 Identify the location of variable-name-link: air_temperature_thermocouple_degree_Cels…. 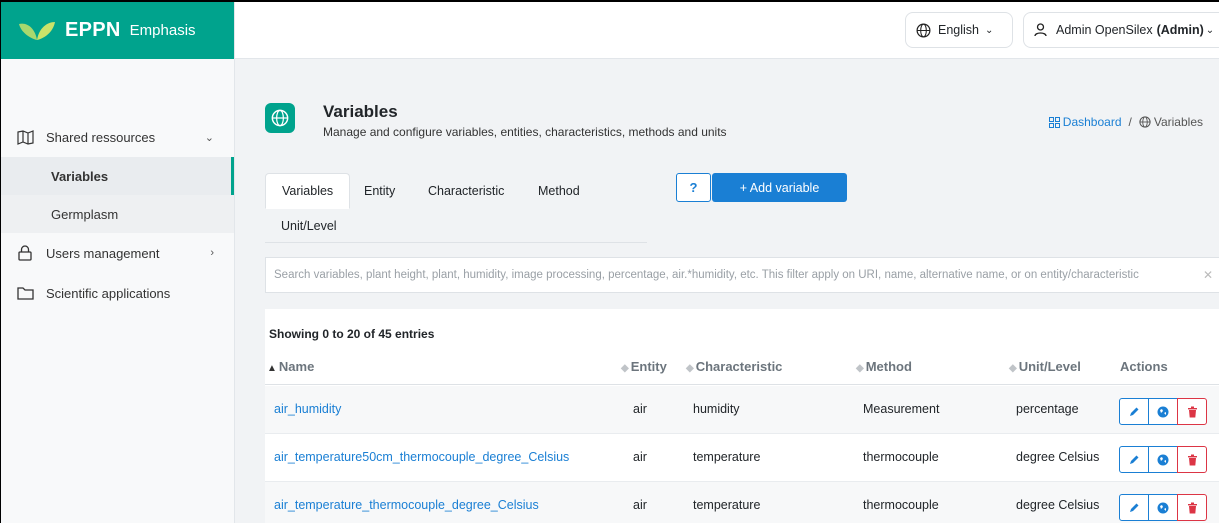
(406, 505).